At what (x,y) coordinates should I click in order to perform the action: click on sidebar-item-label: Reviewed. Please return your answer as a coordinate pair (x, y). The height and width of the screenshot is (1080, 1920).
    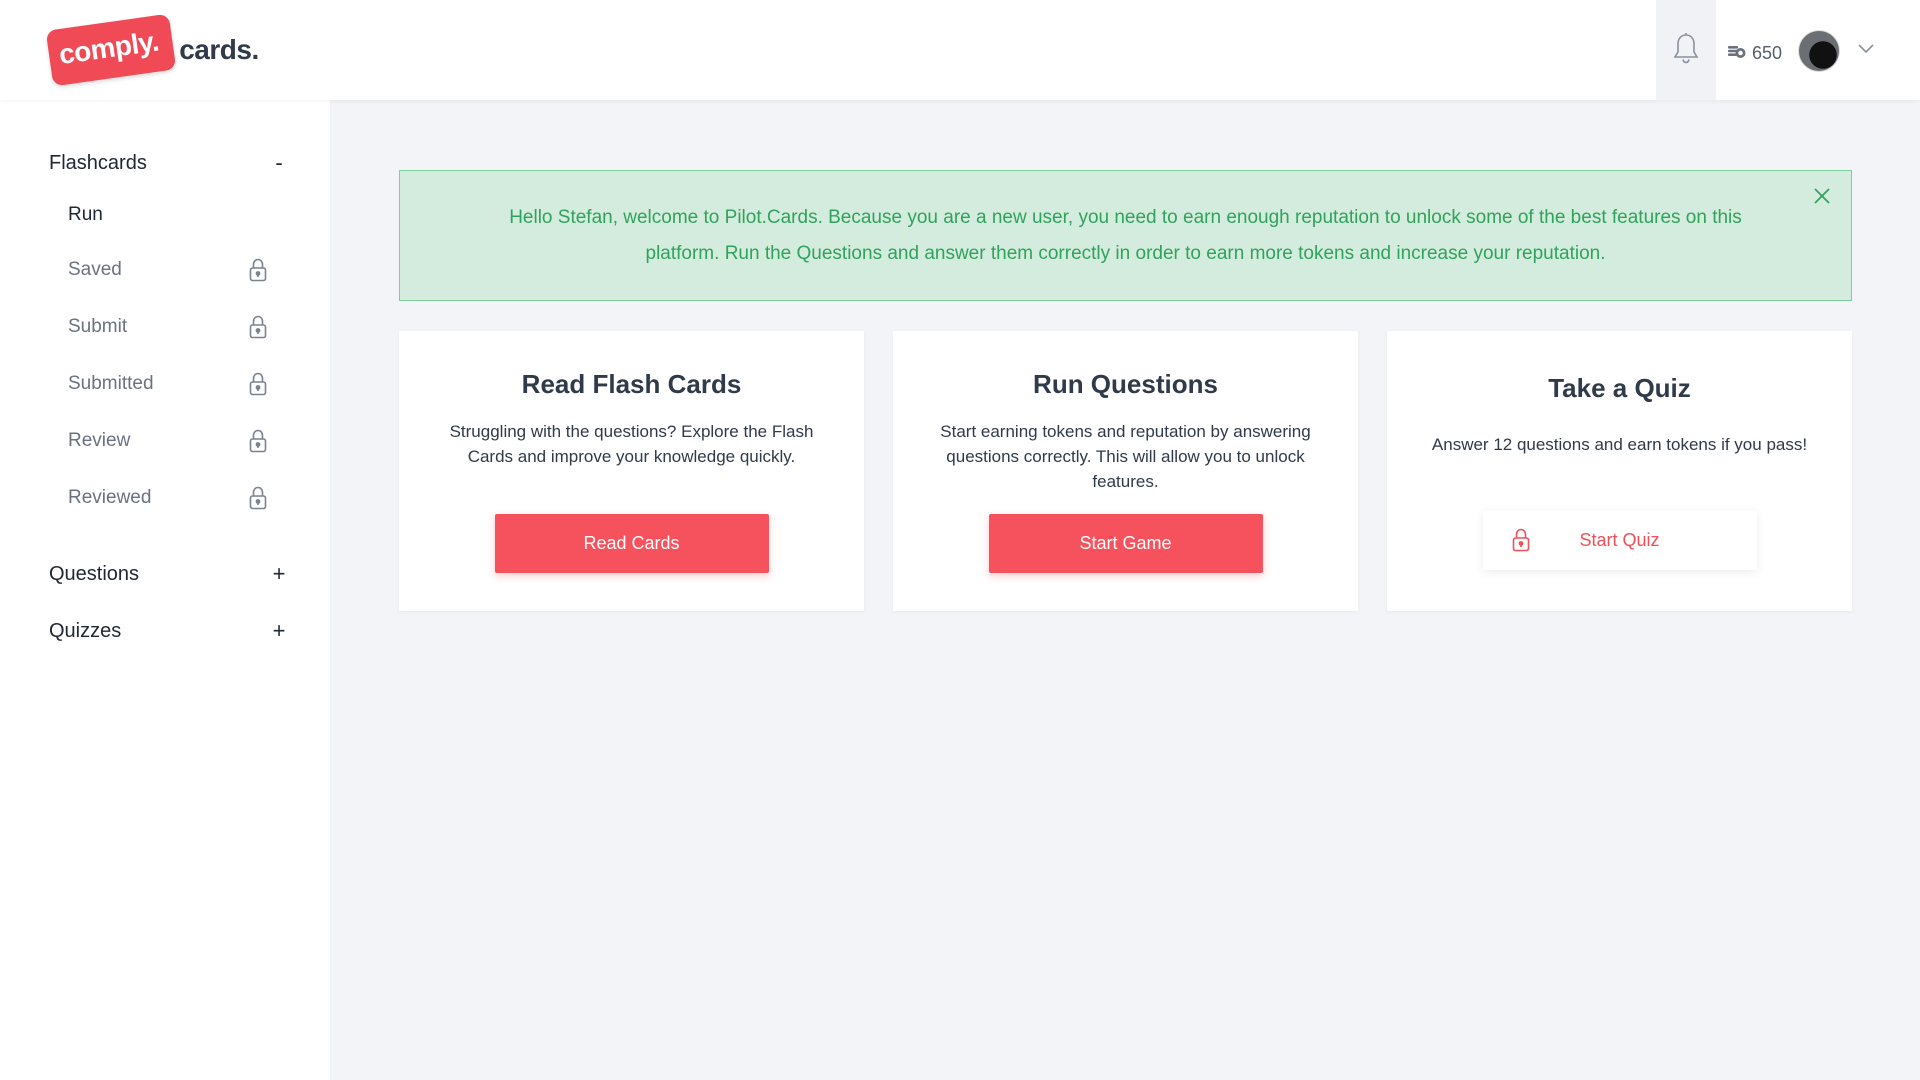
    Looking at the image, I should click on (110, 497).